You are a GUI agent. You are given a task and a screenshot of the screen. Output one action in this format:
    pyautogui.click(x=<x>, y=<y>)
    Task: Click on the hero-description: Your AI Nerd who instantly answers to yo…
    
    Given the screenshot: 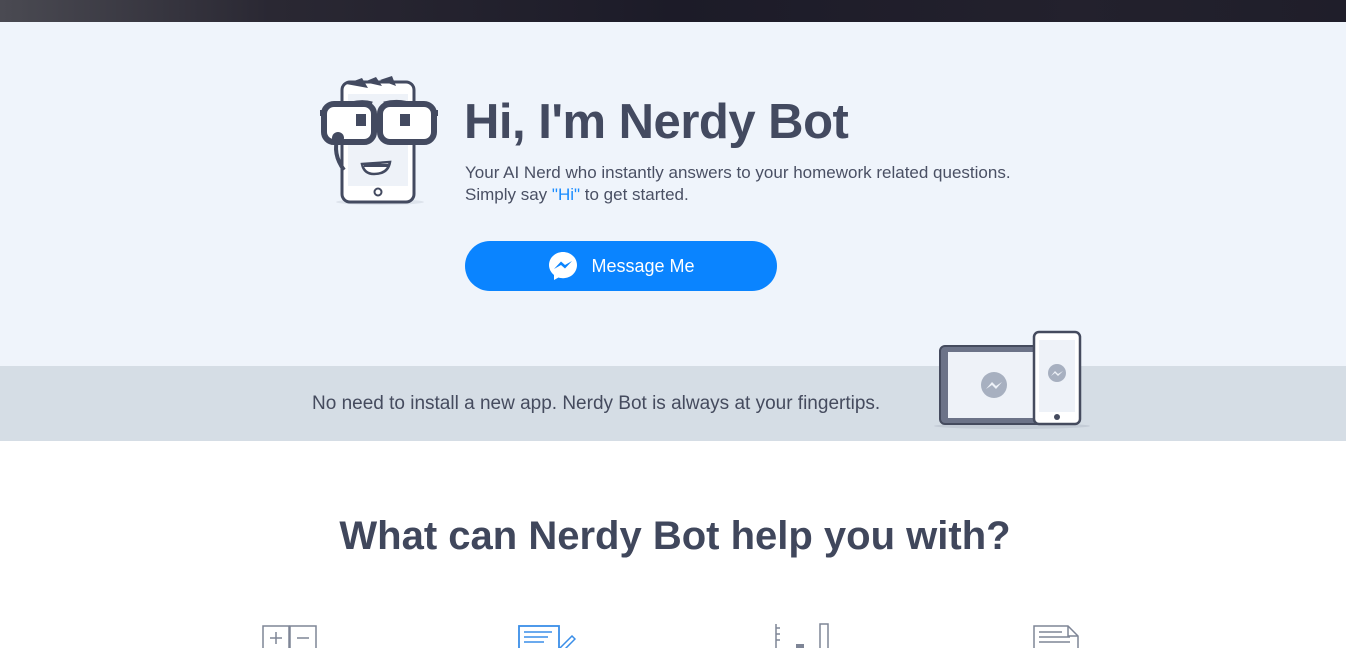 What is the action you would take?
    pyautogui.click(x=738, y=184)
    